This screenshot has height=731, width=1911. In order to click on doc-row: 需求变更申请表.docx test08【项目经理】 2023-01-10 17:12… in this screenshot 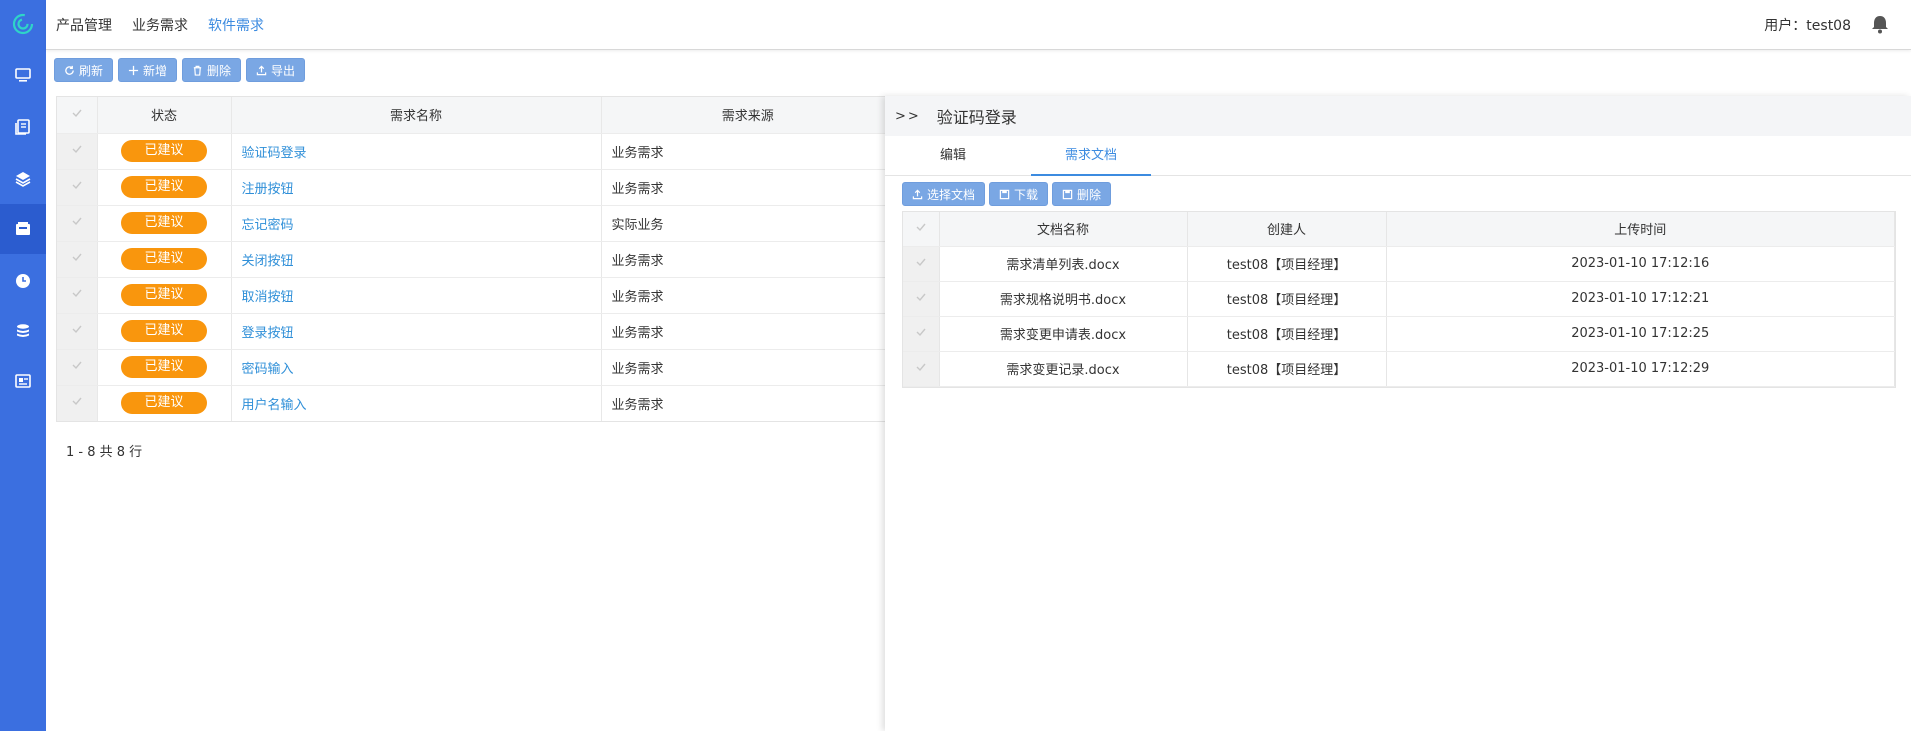, I will do `click(1399, 334)`.